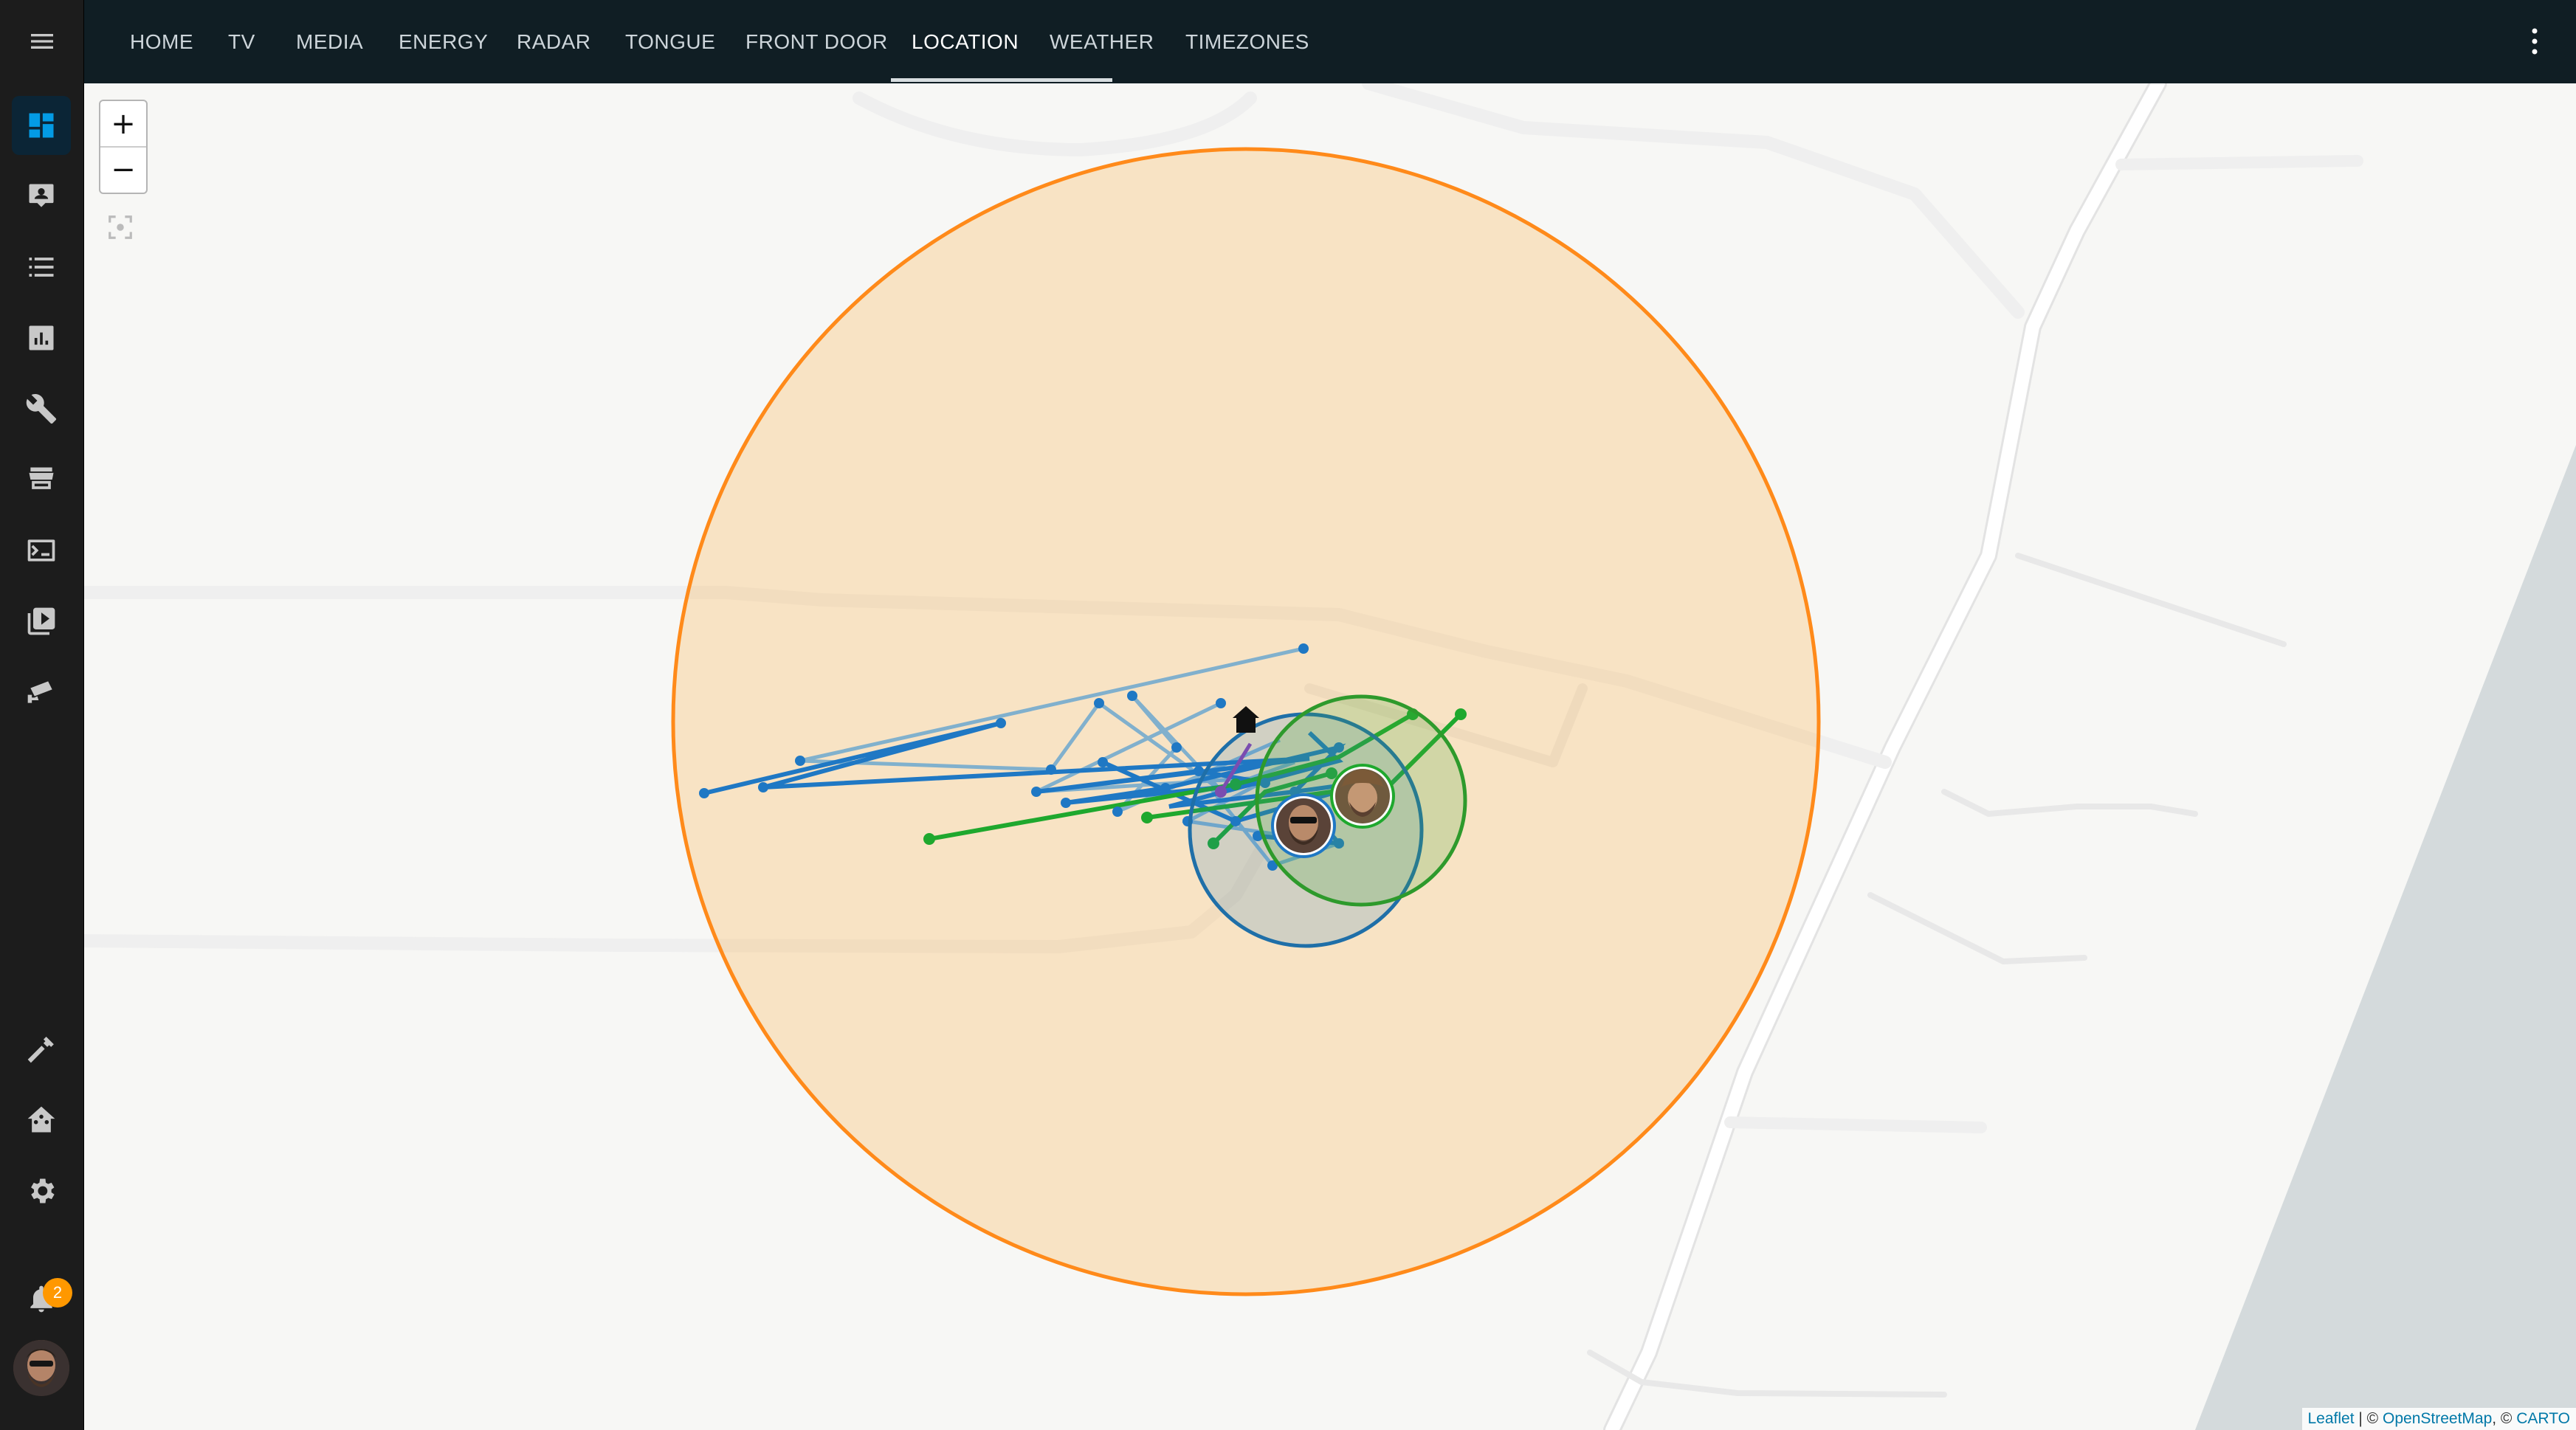 The image size is (2576, 1430). I want to click on terminal-icon, so click(41, 550).